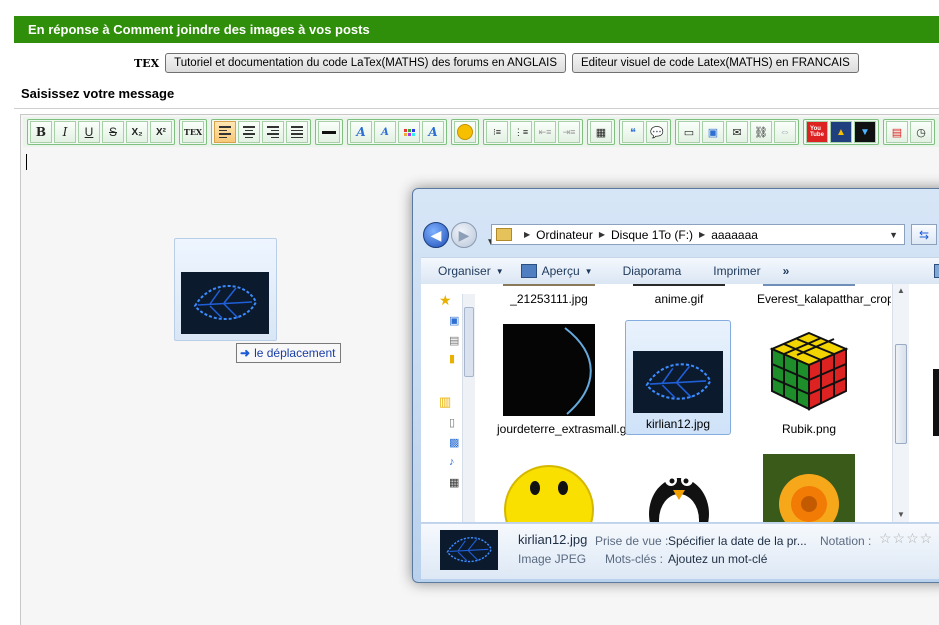 This screenshot has width=939, height=625. Describe the element at coordinates (736, 271) in the screenshot. I see `print-button: Imprimer` at that location.